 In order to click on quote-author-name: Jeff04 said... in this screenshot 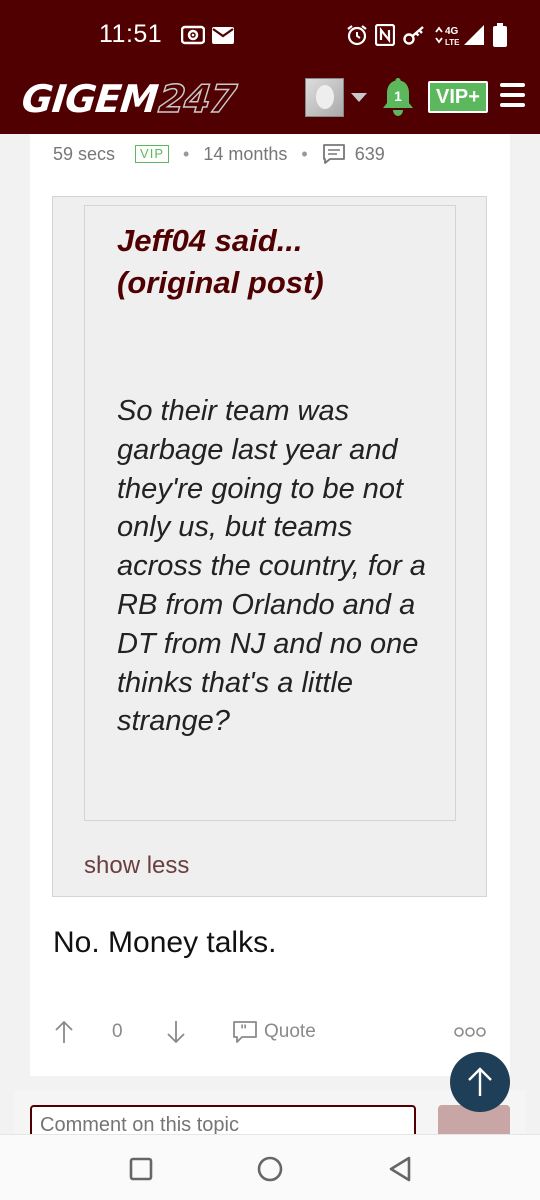, I will do `click(210, 240)`.